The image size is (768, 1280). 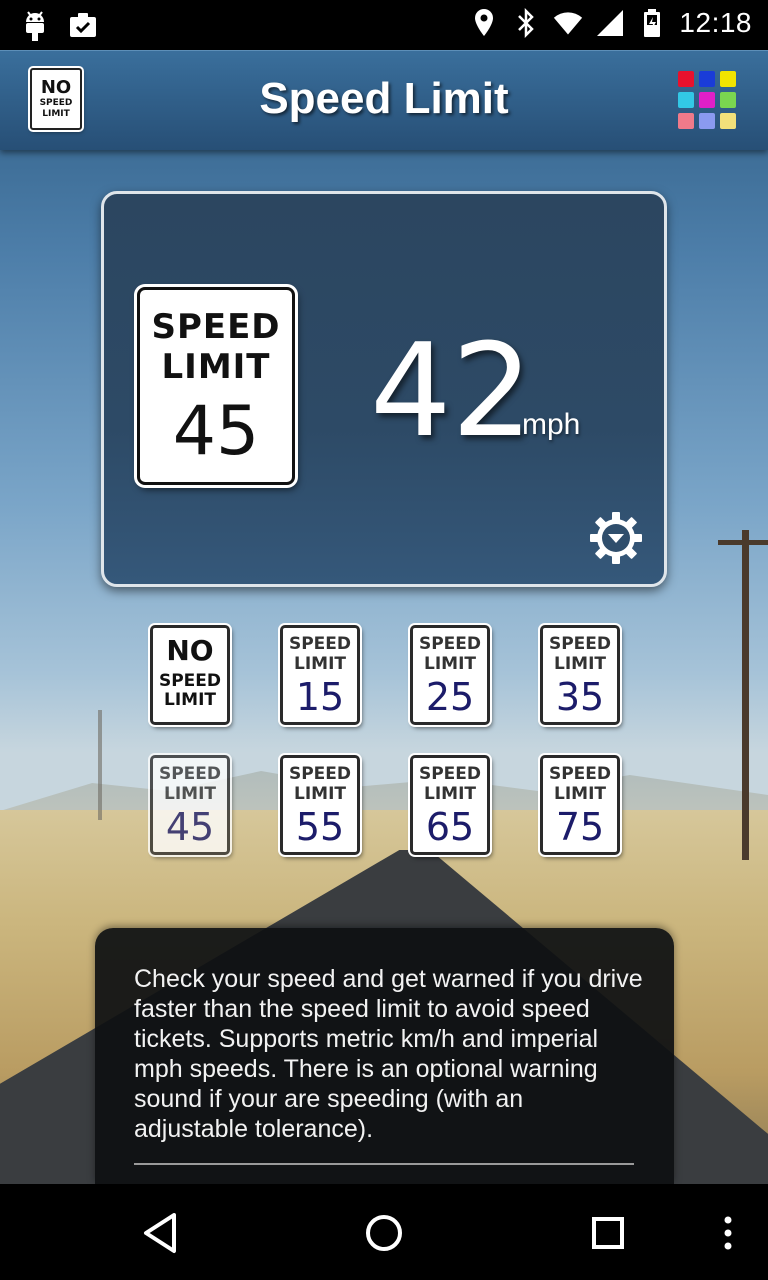 I want to click on limit-option-75: SPEED LIMIT 75, so click(x=580, y=805).